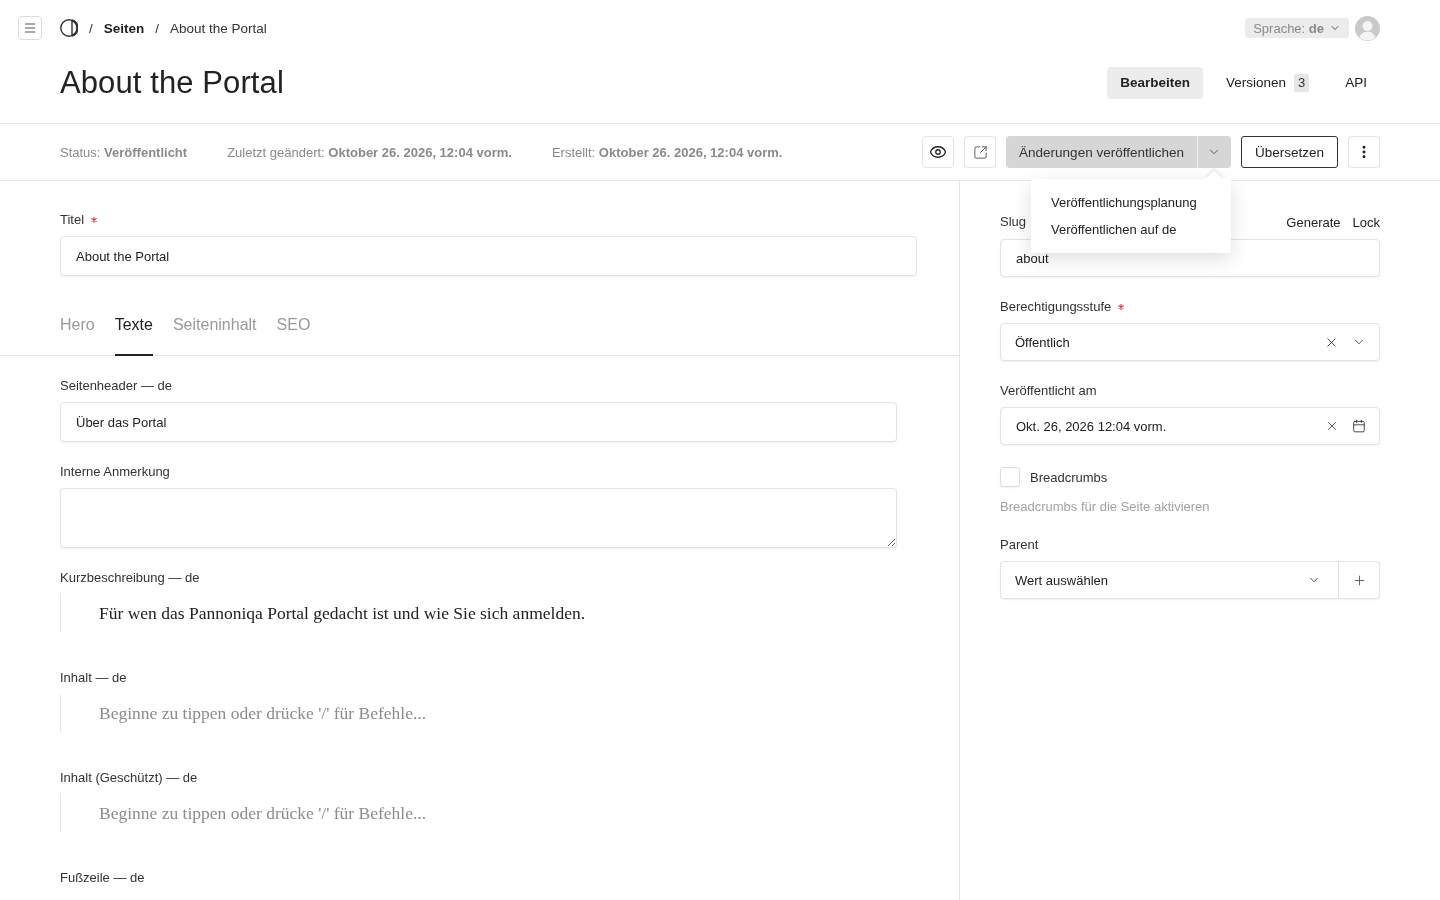 This screenshot has width=1440, height=900. Describe the element at coordinates (1366, 222) in the screenshot. I see `slug-action-link: Lock` at that location.